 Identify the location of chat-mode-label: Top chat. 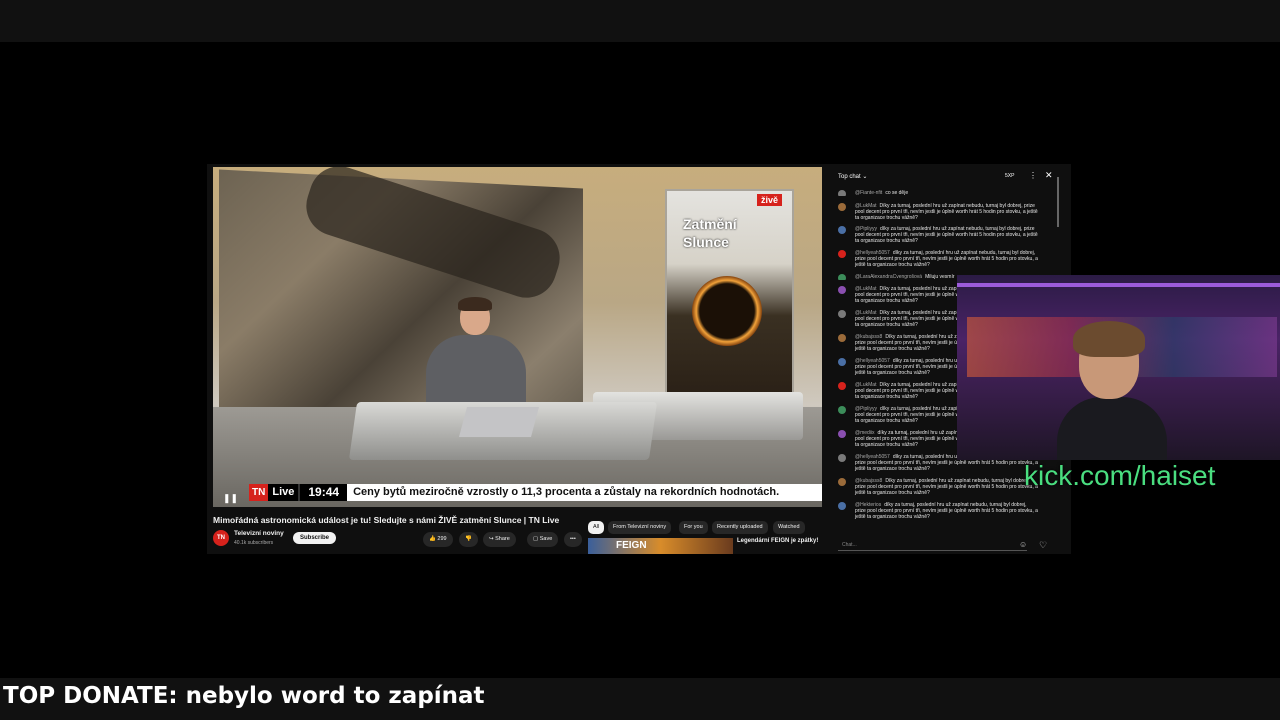
(849, 177).